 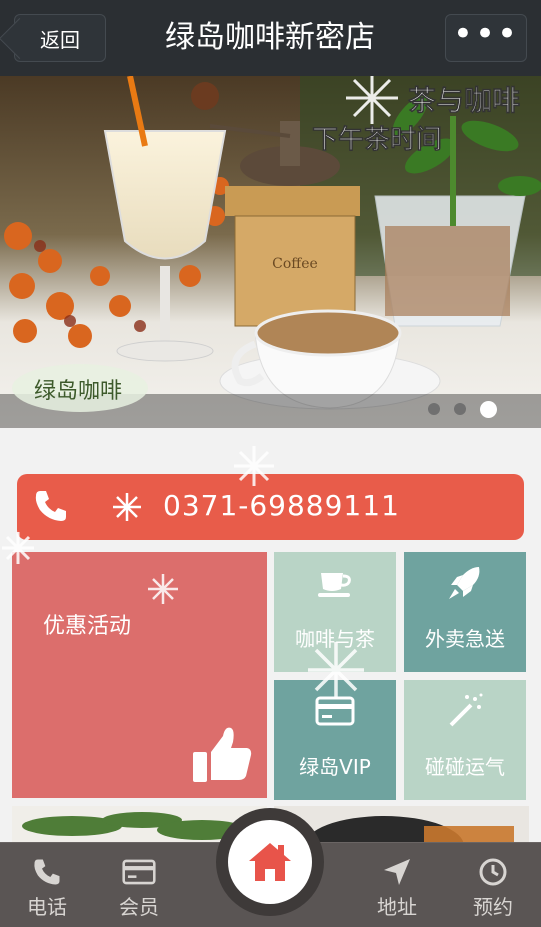 What do you see at coordinates (222, 754) in the screenshot?
I see `thumbs-up-icon` at bounding box center [222, 754].